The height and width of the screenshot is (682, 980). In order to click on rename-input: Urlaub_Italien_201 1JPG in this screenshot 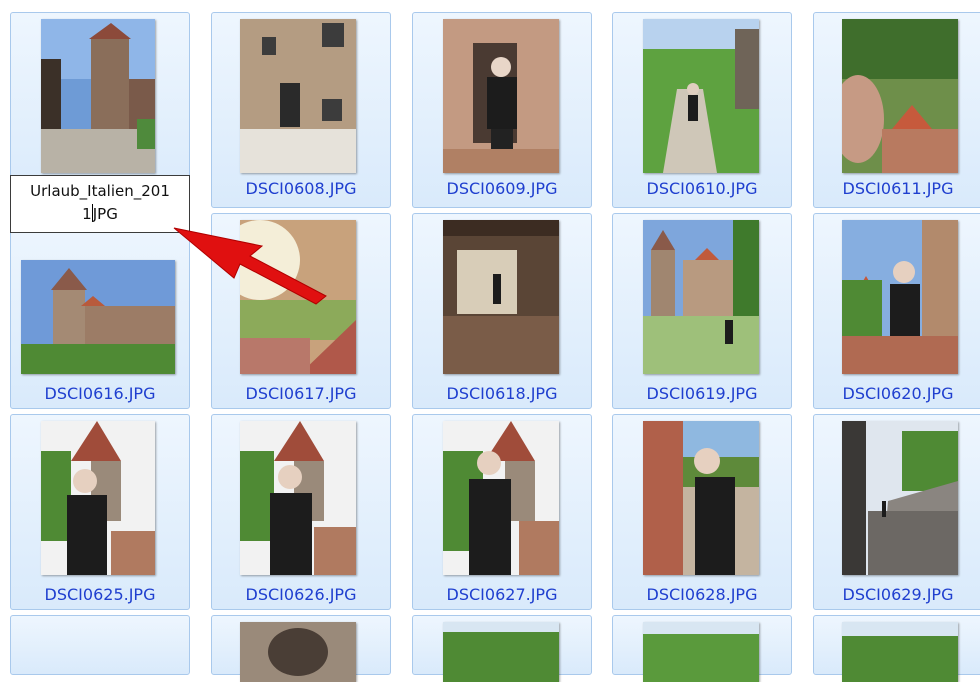, I will do `click(100, 204)`.